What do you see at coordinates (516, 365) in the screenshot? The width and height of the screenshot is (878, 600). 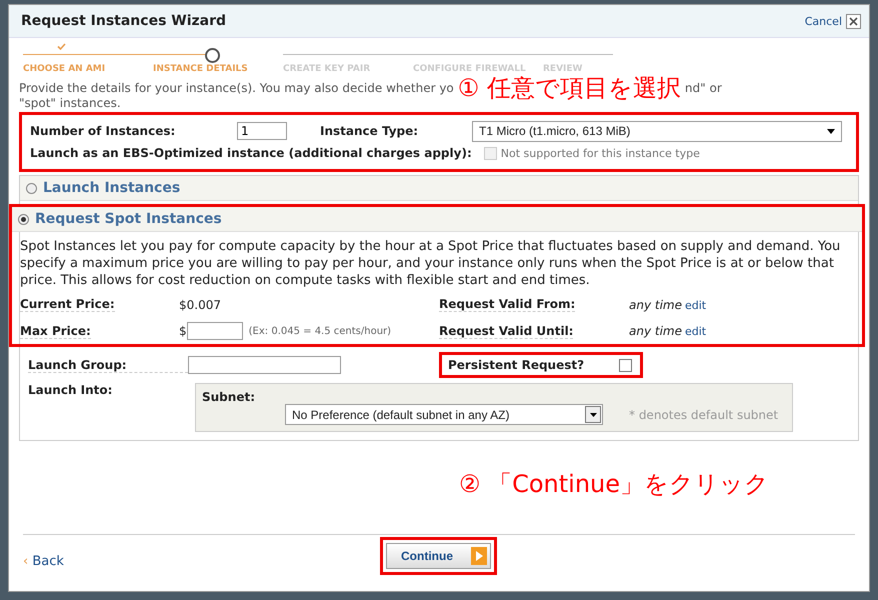 I see `field-label: Persistent Request?` at bounding box center [516, 365].